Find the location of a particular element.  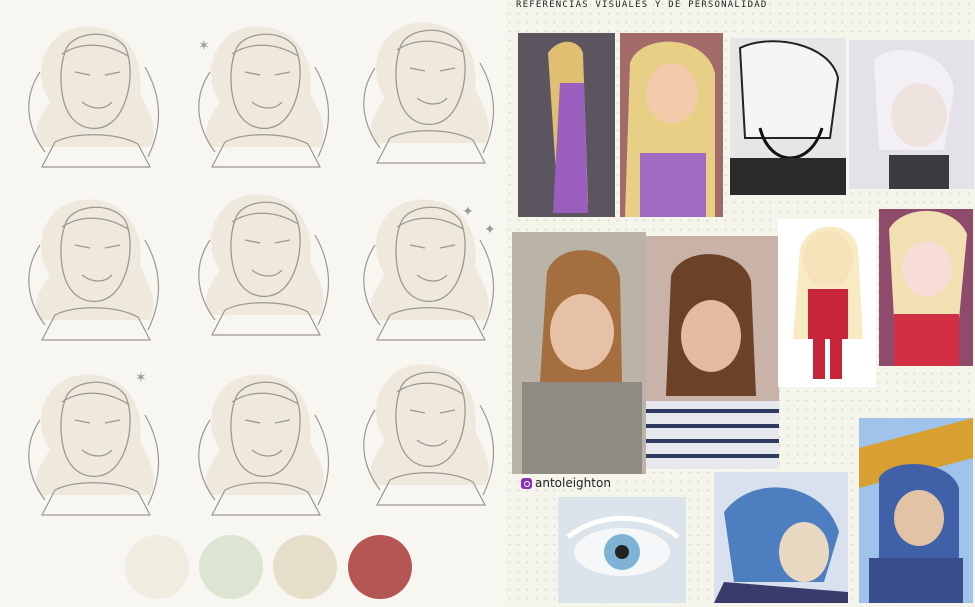

reference-photo-charlie-fullbody is located at coordinates (827, 303).